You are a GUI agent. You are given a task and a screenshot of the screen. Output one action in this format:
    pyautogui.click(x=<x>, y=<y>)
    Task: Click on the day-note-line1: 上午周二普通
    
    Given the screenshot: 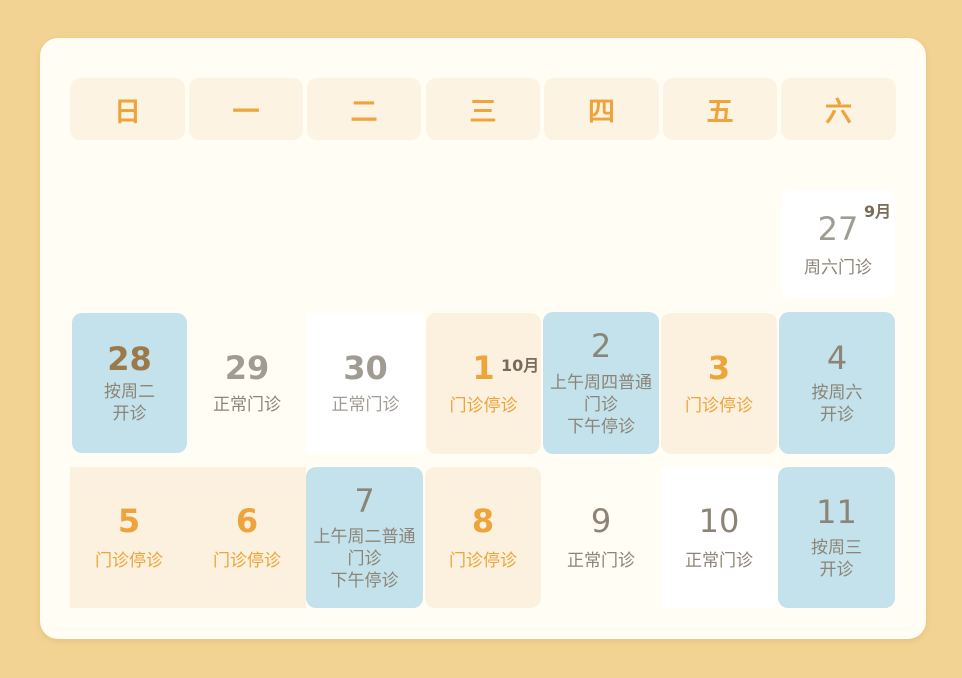 What is the action you would take?
    pyautogui.click(x=364, y=536)
    